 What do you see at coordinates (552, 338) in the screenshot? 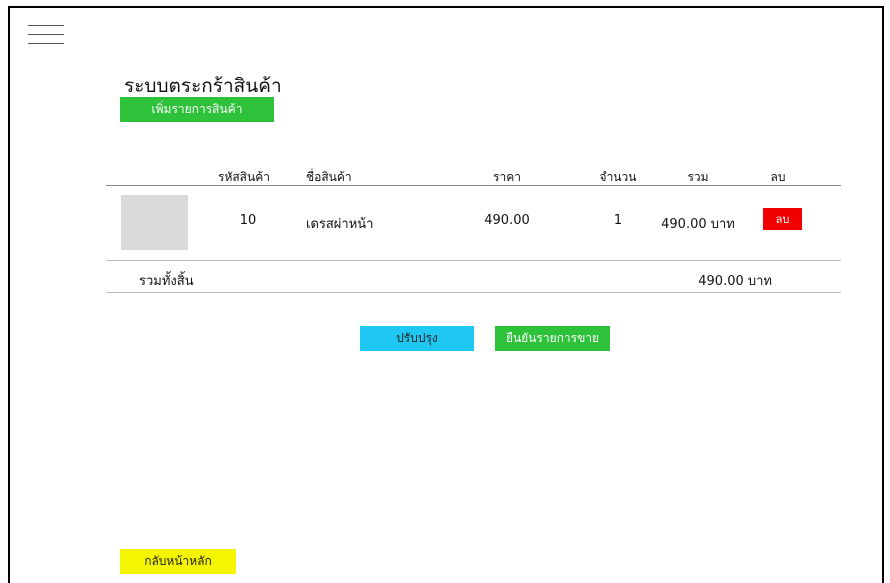
I see `confirm-sale-button: ยืนยันรายการขาย` at bounding box center [552, 338].